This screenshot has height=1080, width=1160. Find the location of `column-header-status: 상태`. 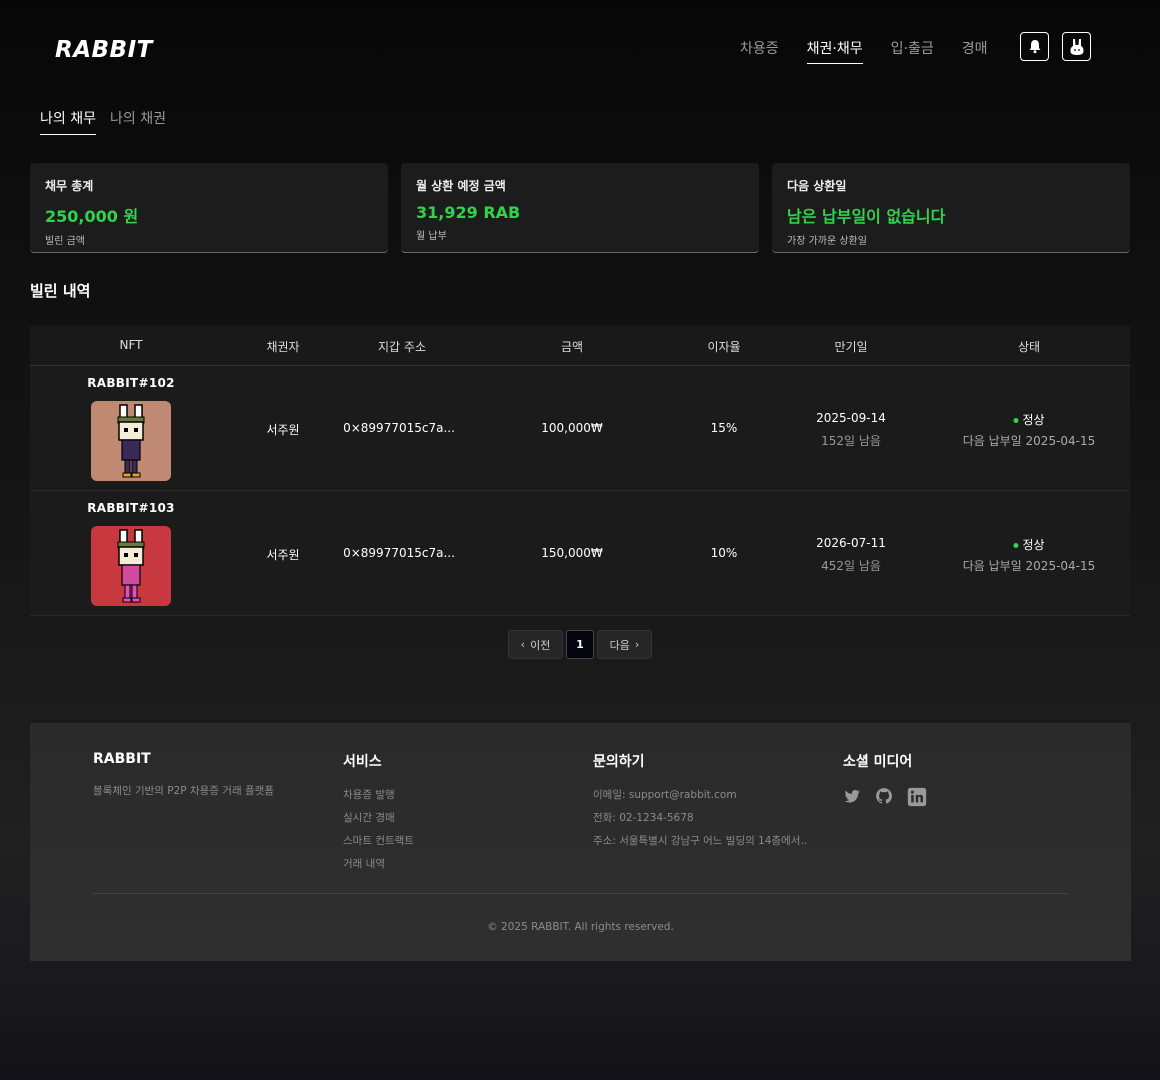

column-header-status: 상태 is located at coordinates (1029, 347).